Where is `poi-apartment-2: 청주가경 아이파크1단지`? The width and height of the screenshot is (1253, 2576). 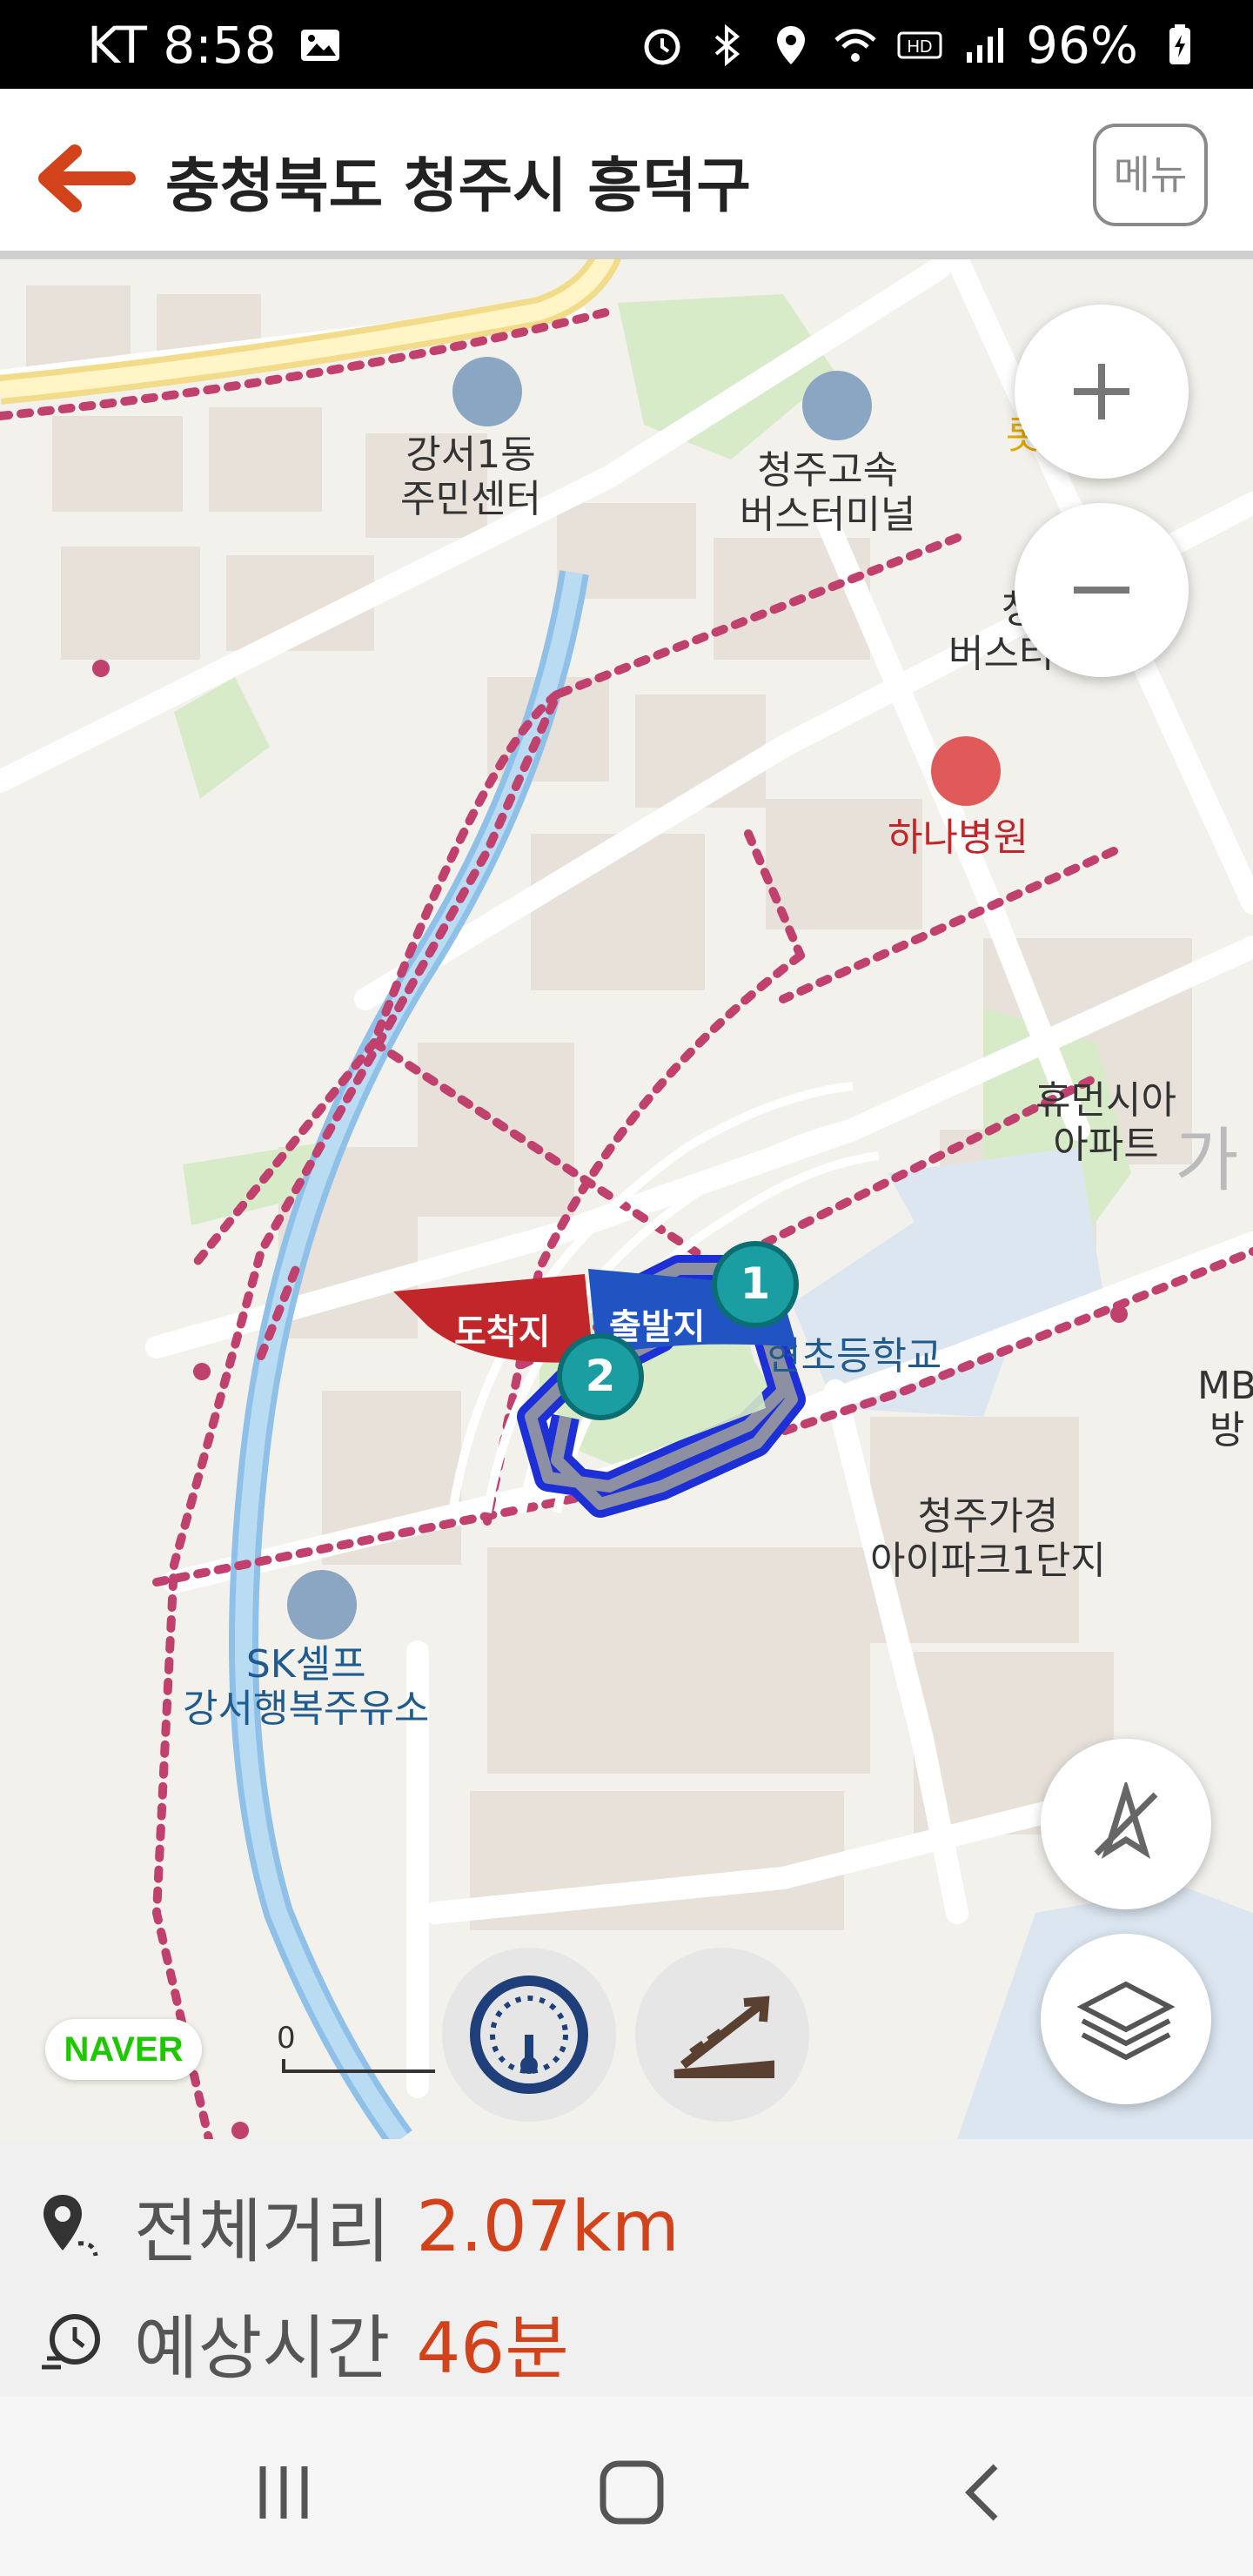
poi-apartment-2: 청주가경 아이파크1단지 is located at coordinates (988, 1538).